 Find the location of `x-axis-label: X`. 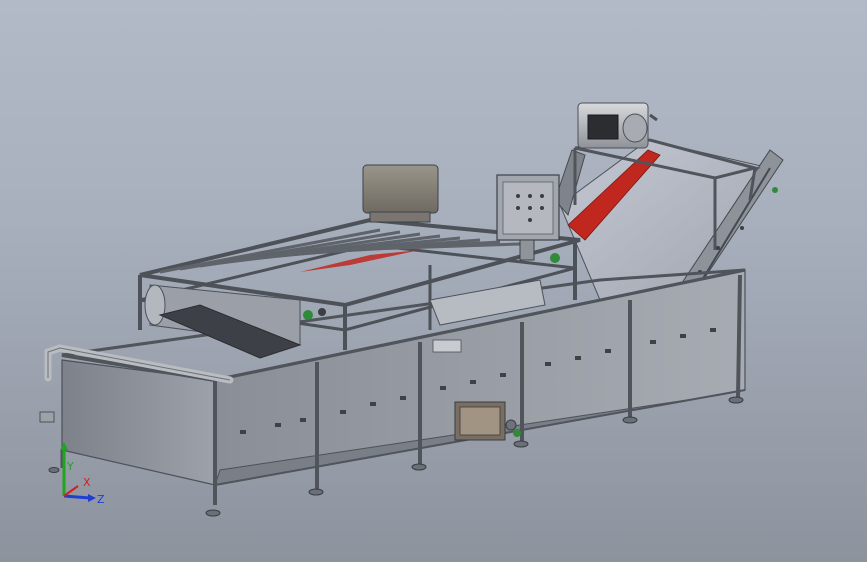

x-axis-label: X is located at coordinates (87, 482).